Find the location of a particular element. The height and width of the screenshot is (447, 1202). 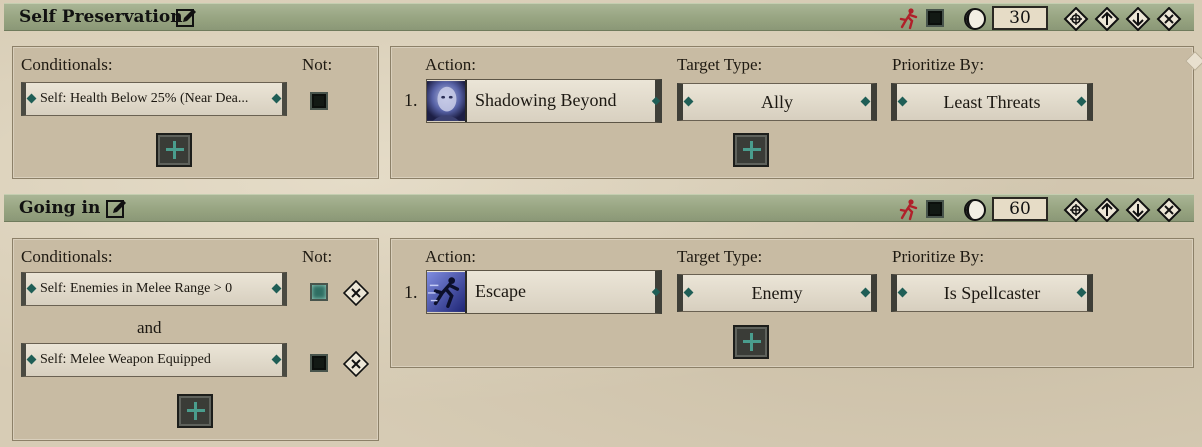

rule-title: Self Preservation is located at coordinates (101, 17).